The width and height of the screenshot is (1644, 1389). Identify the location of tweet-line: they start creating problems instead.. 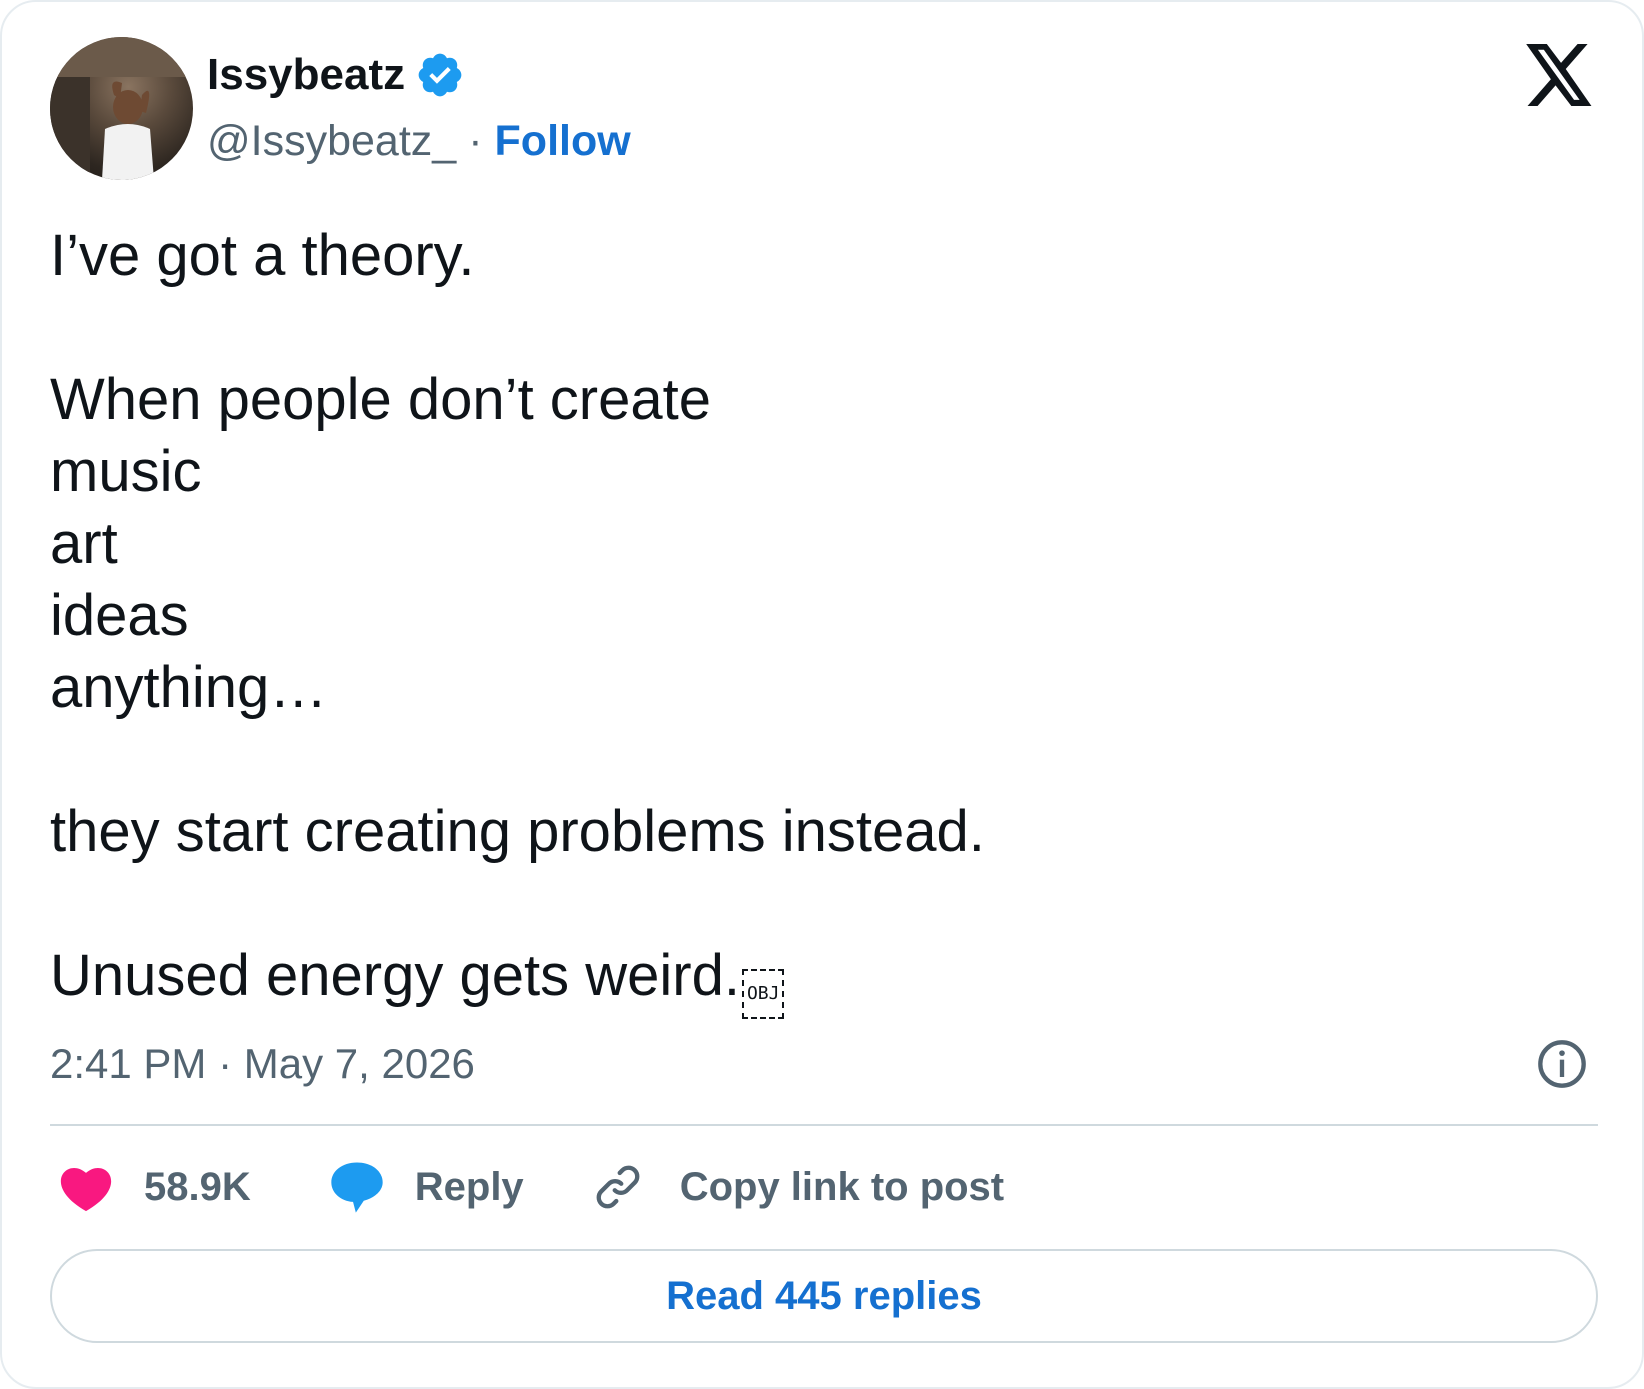
(517, 831).